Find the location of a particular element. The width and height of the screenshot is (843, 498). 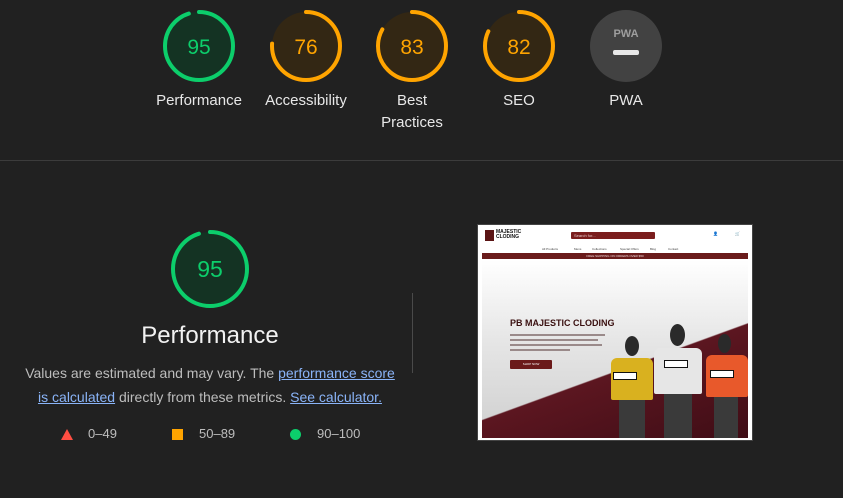

thumb-logo: MAJESTIC CLODING is located at coordinates (507, 235).